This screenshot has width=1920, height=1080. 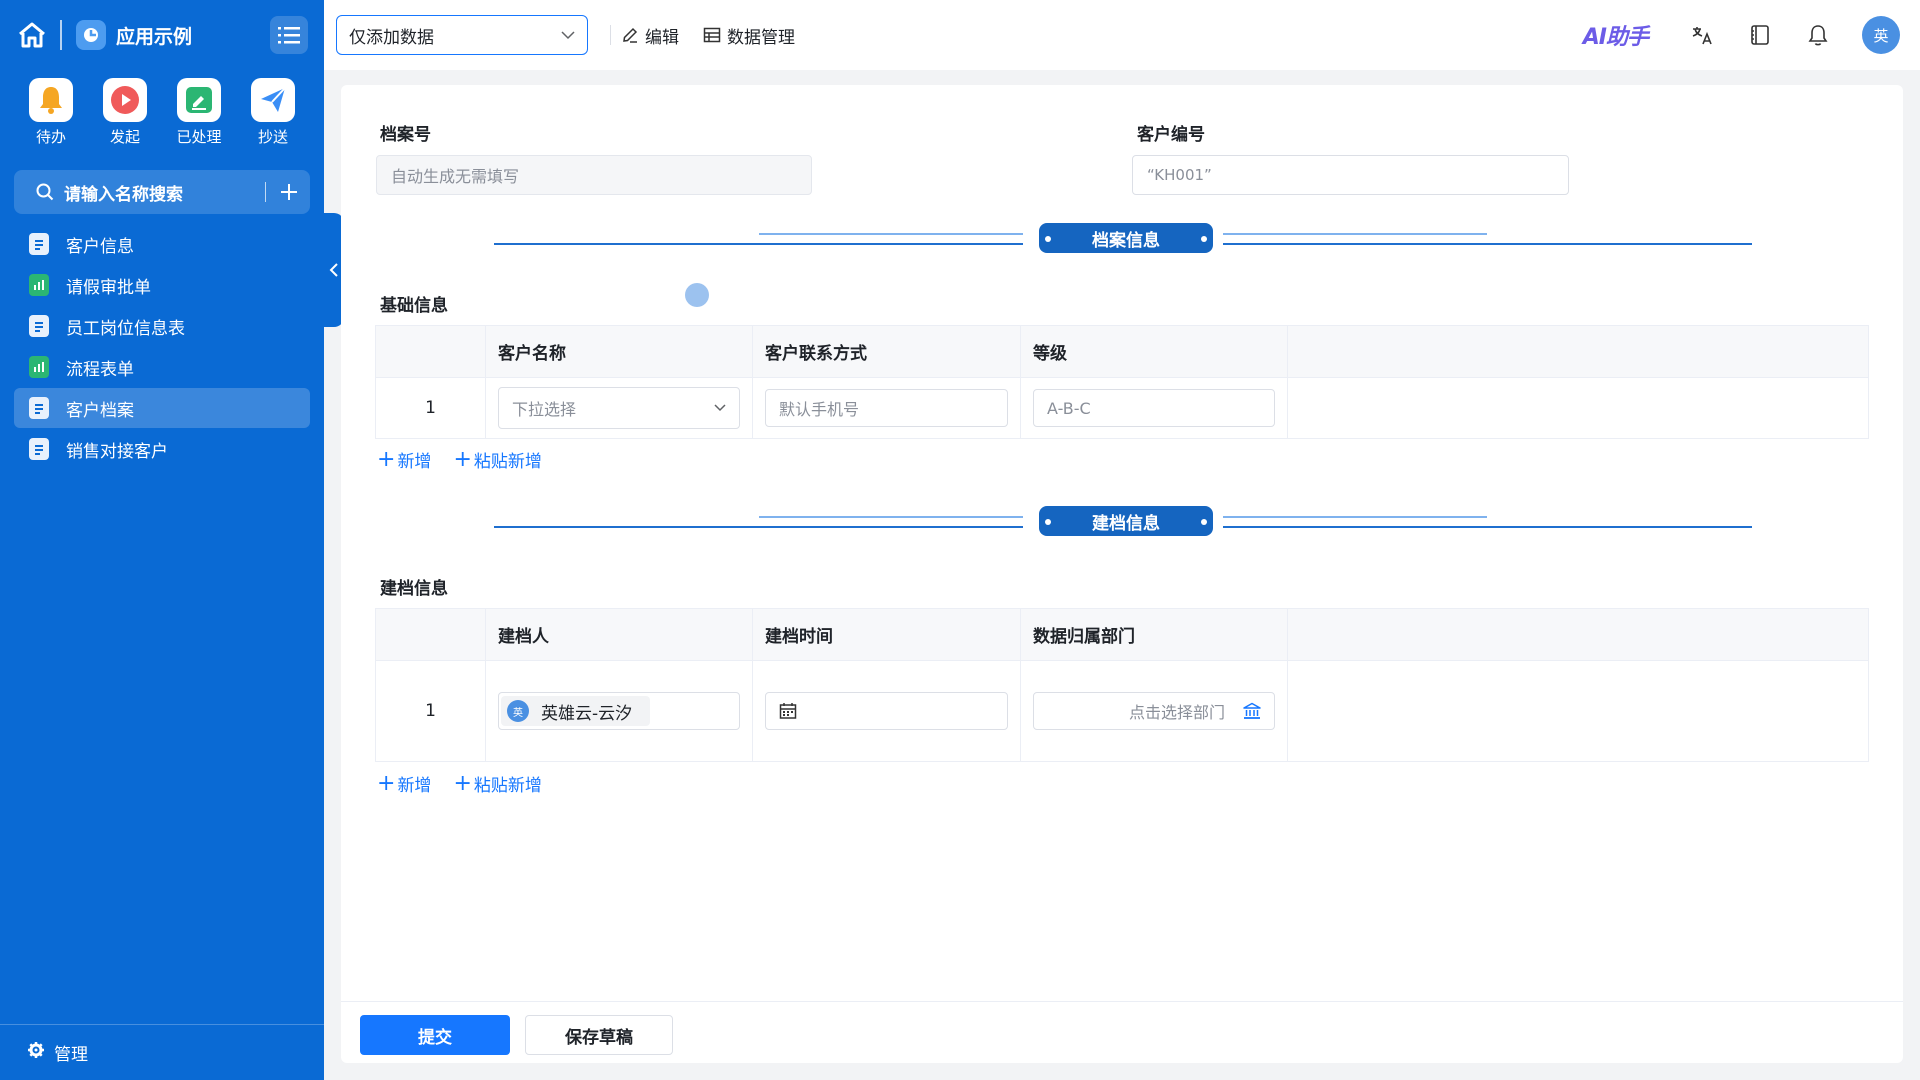 I want to click on edit-button: 编辑, so click(x=650, y=35).